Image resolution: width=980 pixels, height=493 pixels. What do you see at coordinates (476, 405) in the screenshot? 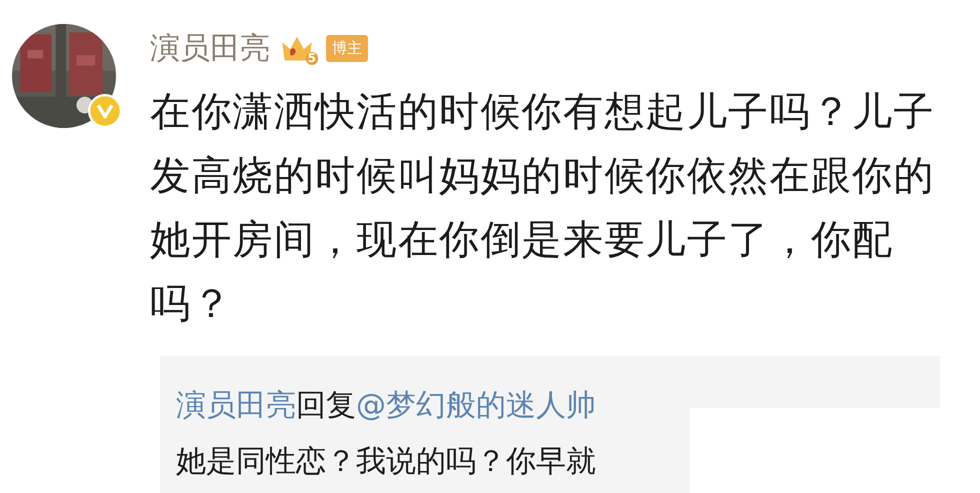
I see `mention-link: @梦幻般的迷人帅` at bounding box center [476, 405].